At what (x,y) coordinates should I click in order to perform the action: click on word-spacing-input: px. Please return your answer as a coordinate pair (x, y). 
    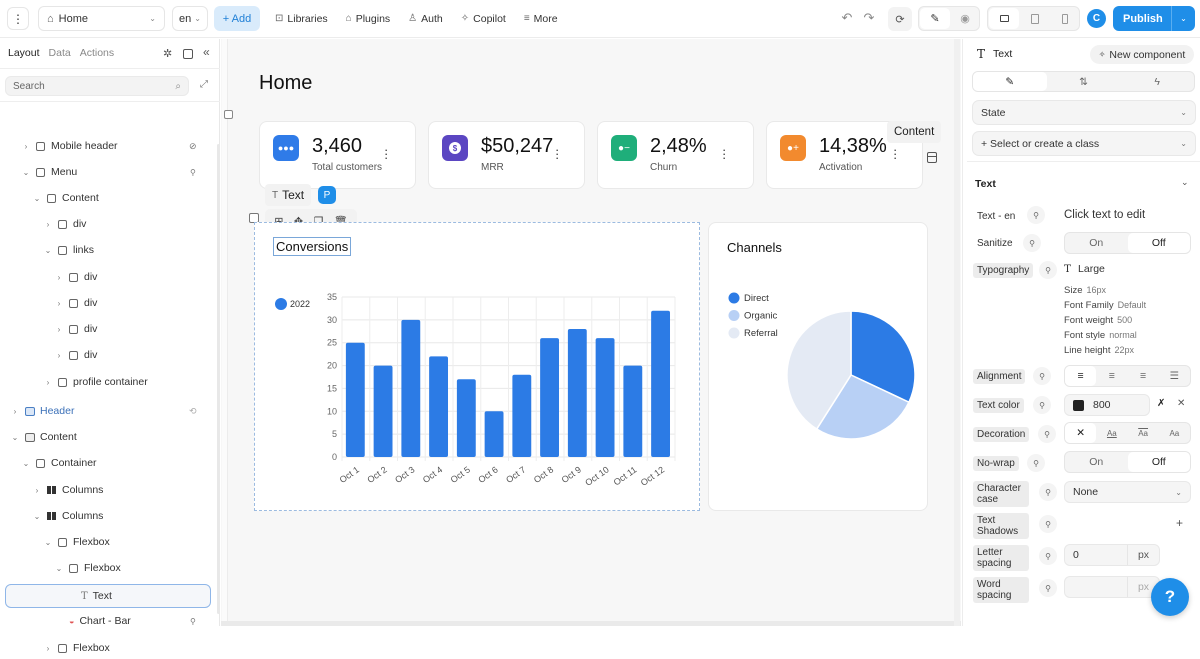
    Looking at the image, I should click on (1112, 587).